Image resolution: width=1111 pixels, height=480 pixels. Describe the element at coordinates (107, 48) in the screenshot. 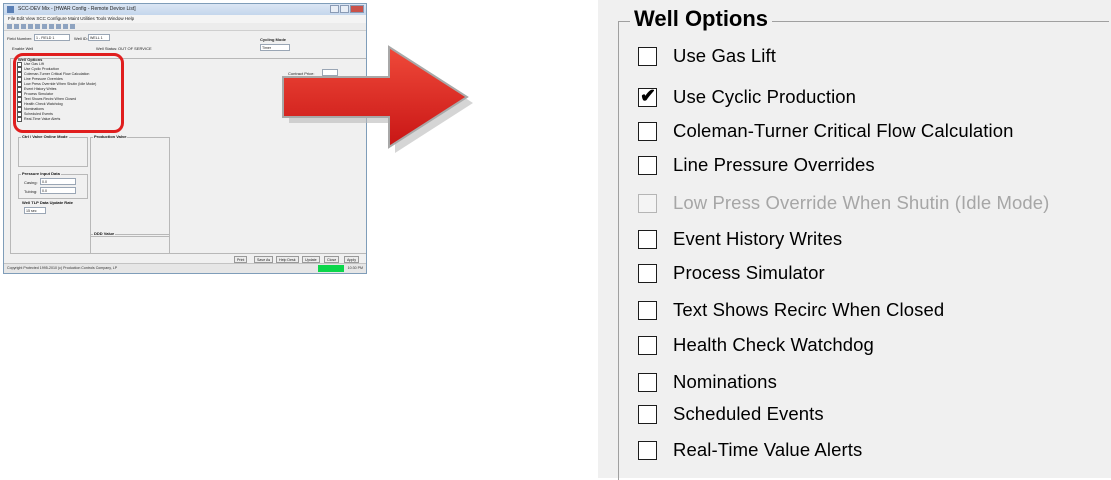

I see `well-status-label: Well Status:` at that location.